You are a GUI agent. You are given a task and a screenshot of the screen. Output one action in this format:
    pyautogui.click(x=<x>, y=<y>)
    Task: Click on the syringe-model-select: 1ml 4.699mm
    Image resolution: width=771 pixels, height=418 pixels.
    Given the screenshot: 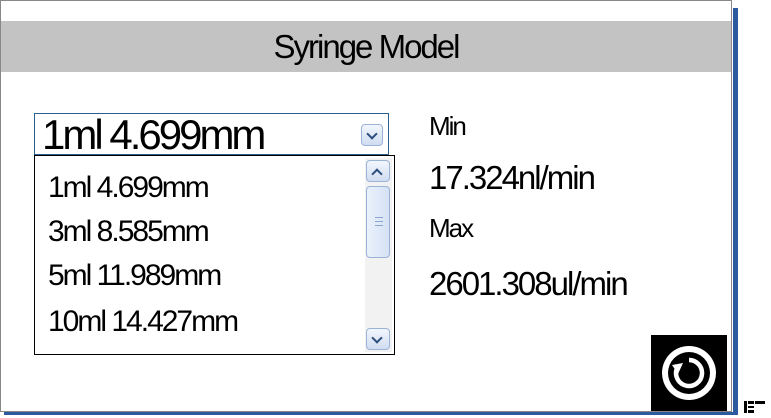 What is the action you would take?
    pyautogui.click(x=211, y=134)
    